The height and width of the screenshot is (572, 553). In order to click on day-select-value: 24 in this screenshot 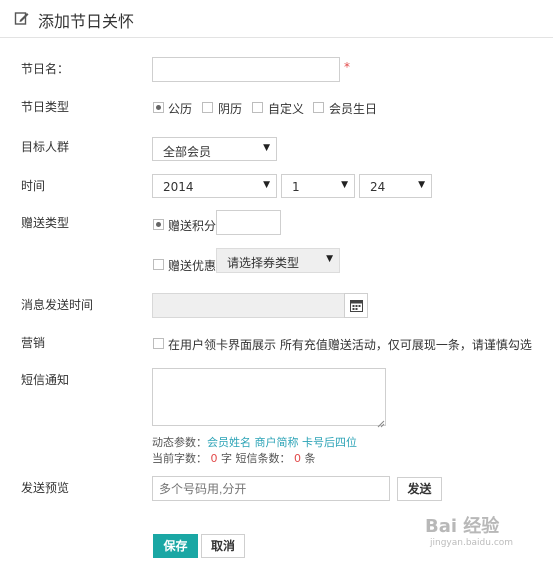, I will do `click(378, 187)`.